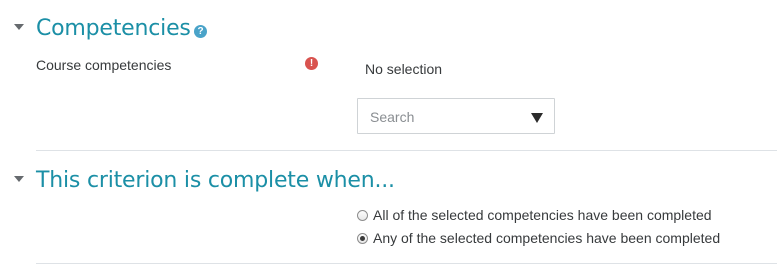 Image resolution: width=777 pixels, height=265 pixels. I want to click on triangle-down-icon, so click(537, 118).